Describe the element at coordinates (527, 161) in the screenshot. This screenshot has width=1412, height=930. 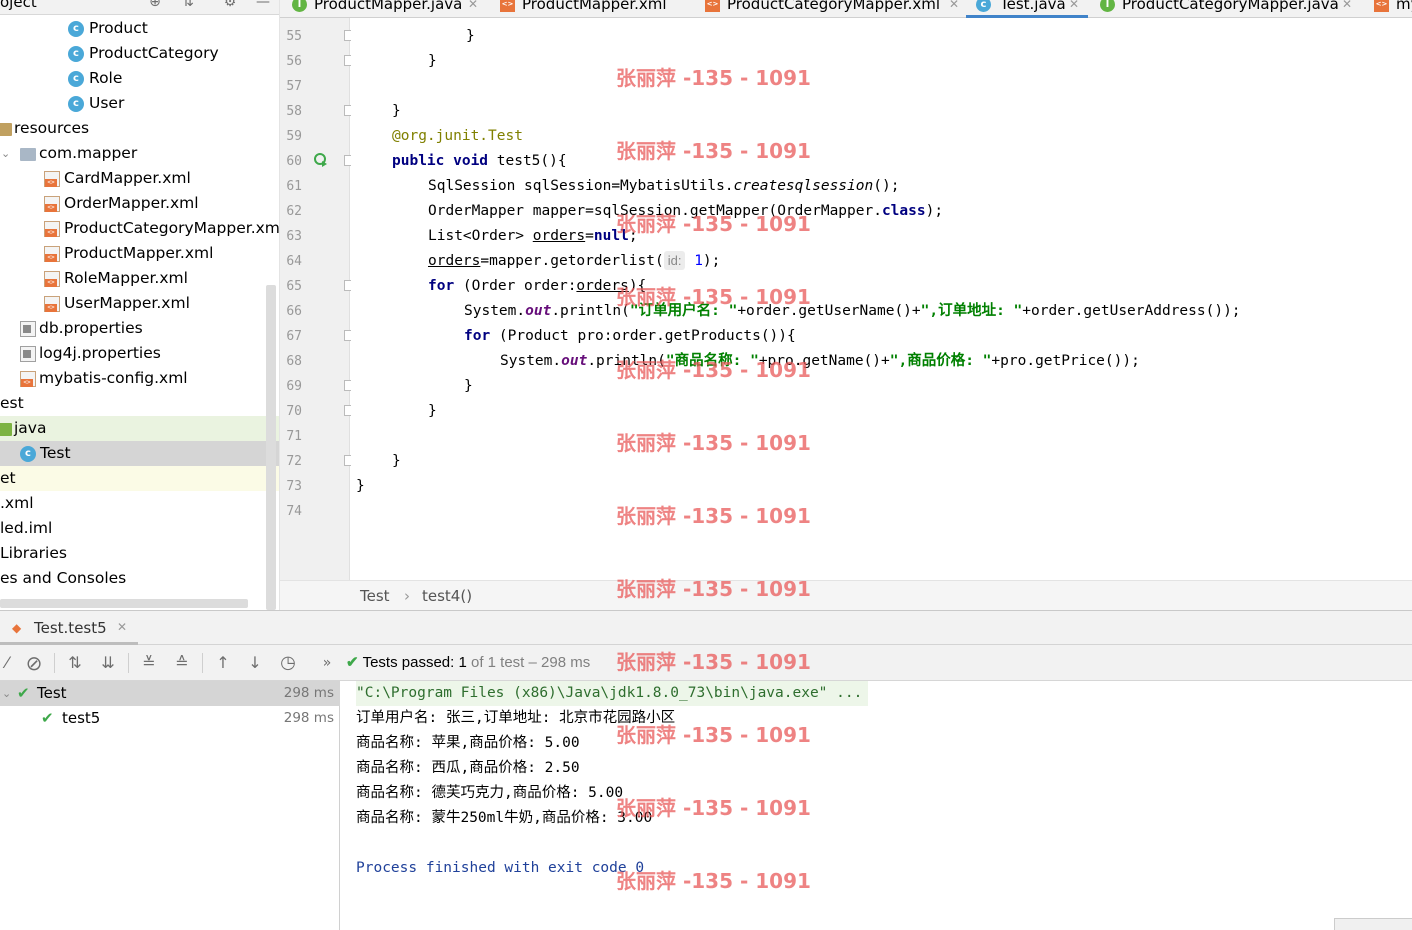
I see `code-token: test5(){` at that location.